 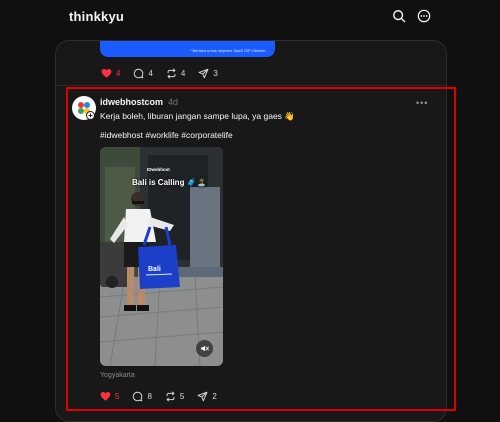 I want to click on video-brand-logo: IDwebhost, so click(x=158, y=169).